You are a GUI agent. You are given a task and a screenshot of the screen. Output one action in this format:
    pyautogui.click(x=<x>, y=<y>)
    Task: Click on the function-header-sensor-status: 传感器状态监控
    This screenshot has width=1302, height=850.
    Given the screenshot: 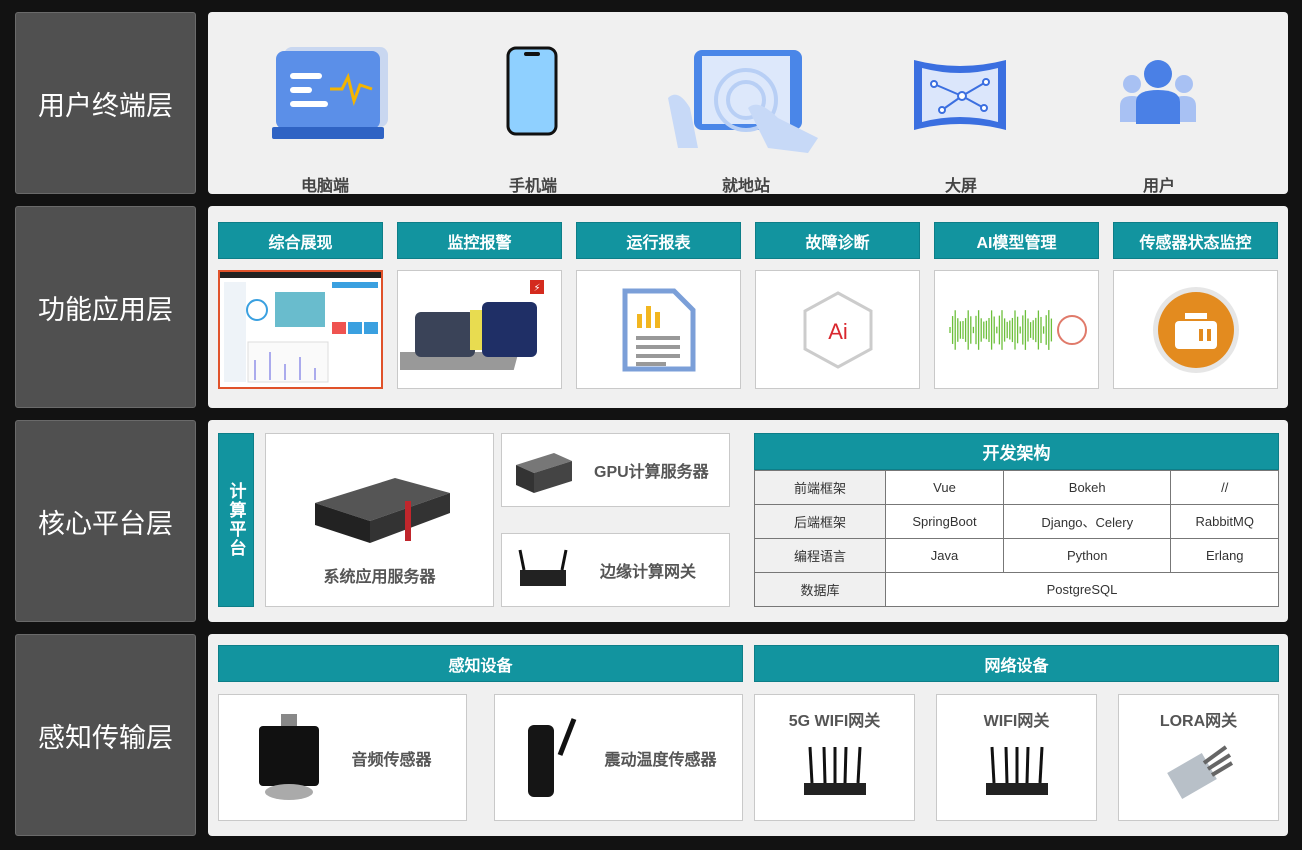 What is the action you would take?
    pyautogui.click(x=1195, y=240)
    